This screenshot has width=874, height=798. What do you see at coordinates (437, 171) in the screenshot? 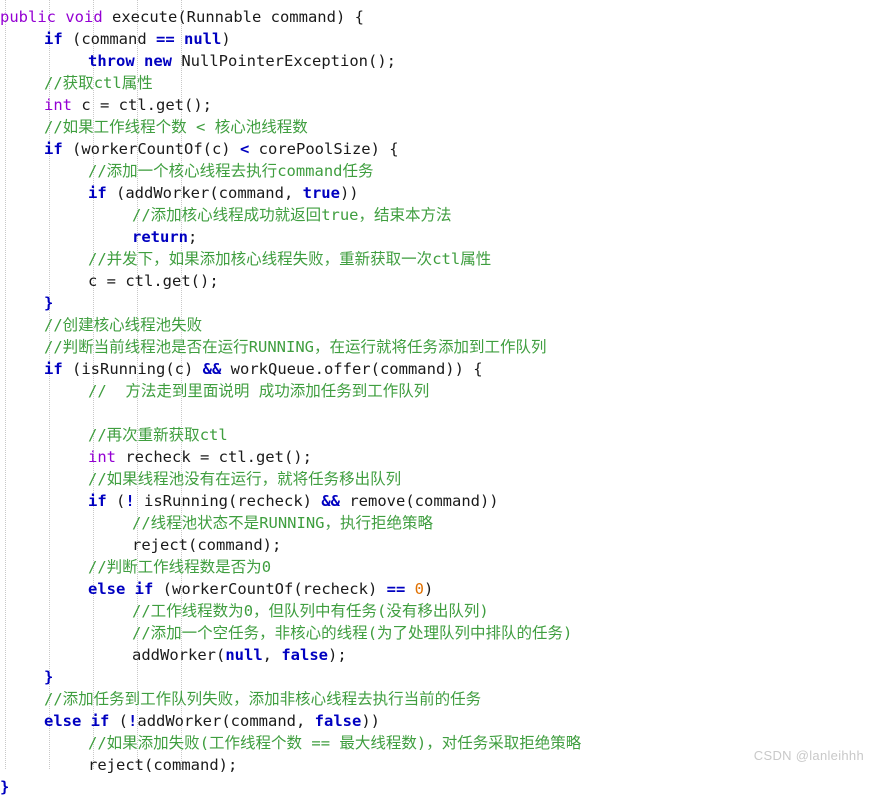
I see `code-line: //添加一个核心线程去执行command任务` at bounding box center [437, 171].